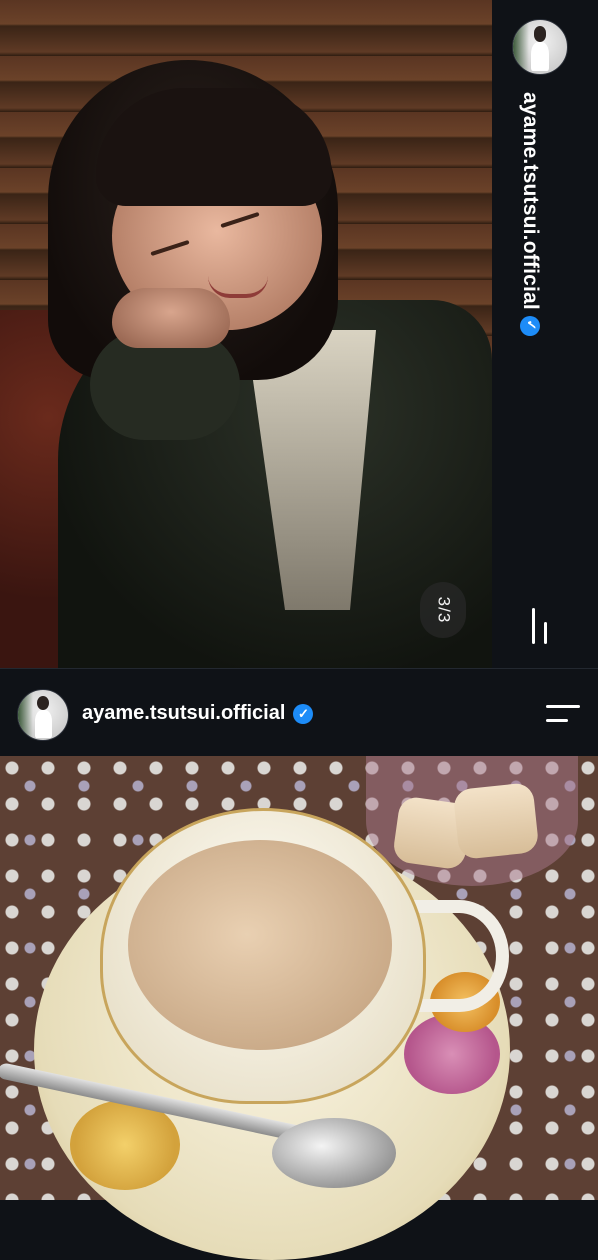 This screenshot has height=1260, width=598. I want to click on photo-bangs, so click(214, 147).